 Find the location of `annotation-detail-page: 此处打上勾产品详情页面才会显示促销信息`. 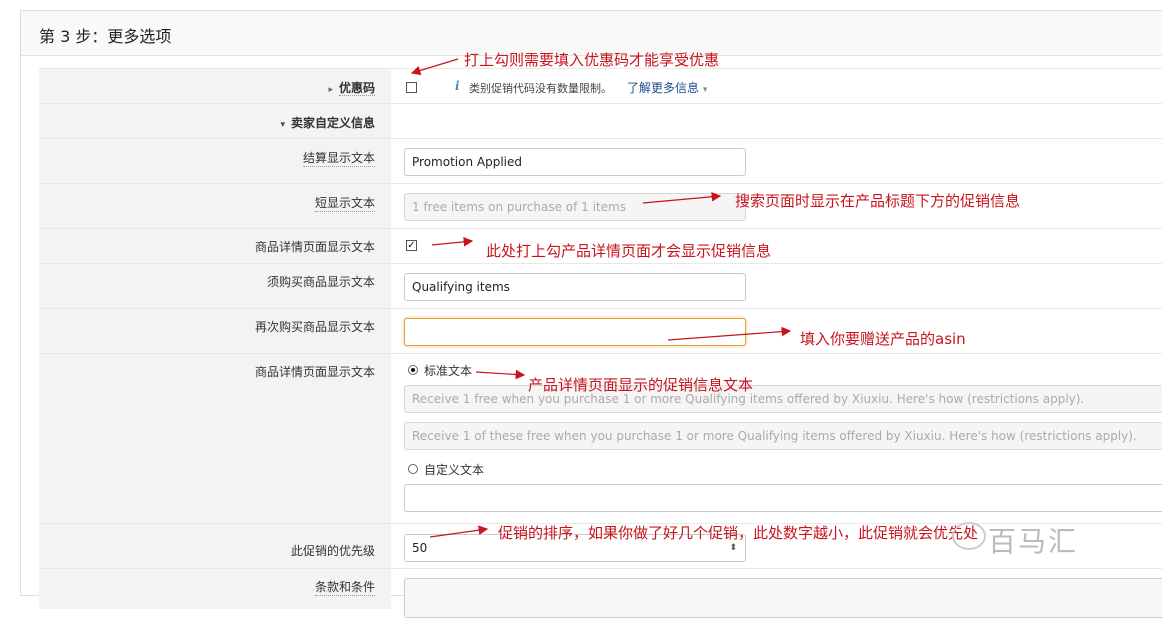

annotation-detail-page: 此处打上勾产品详情页面才会显示促销信息 is located at coordinates (629, 251).